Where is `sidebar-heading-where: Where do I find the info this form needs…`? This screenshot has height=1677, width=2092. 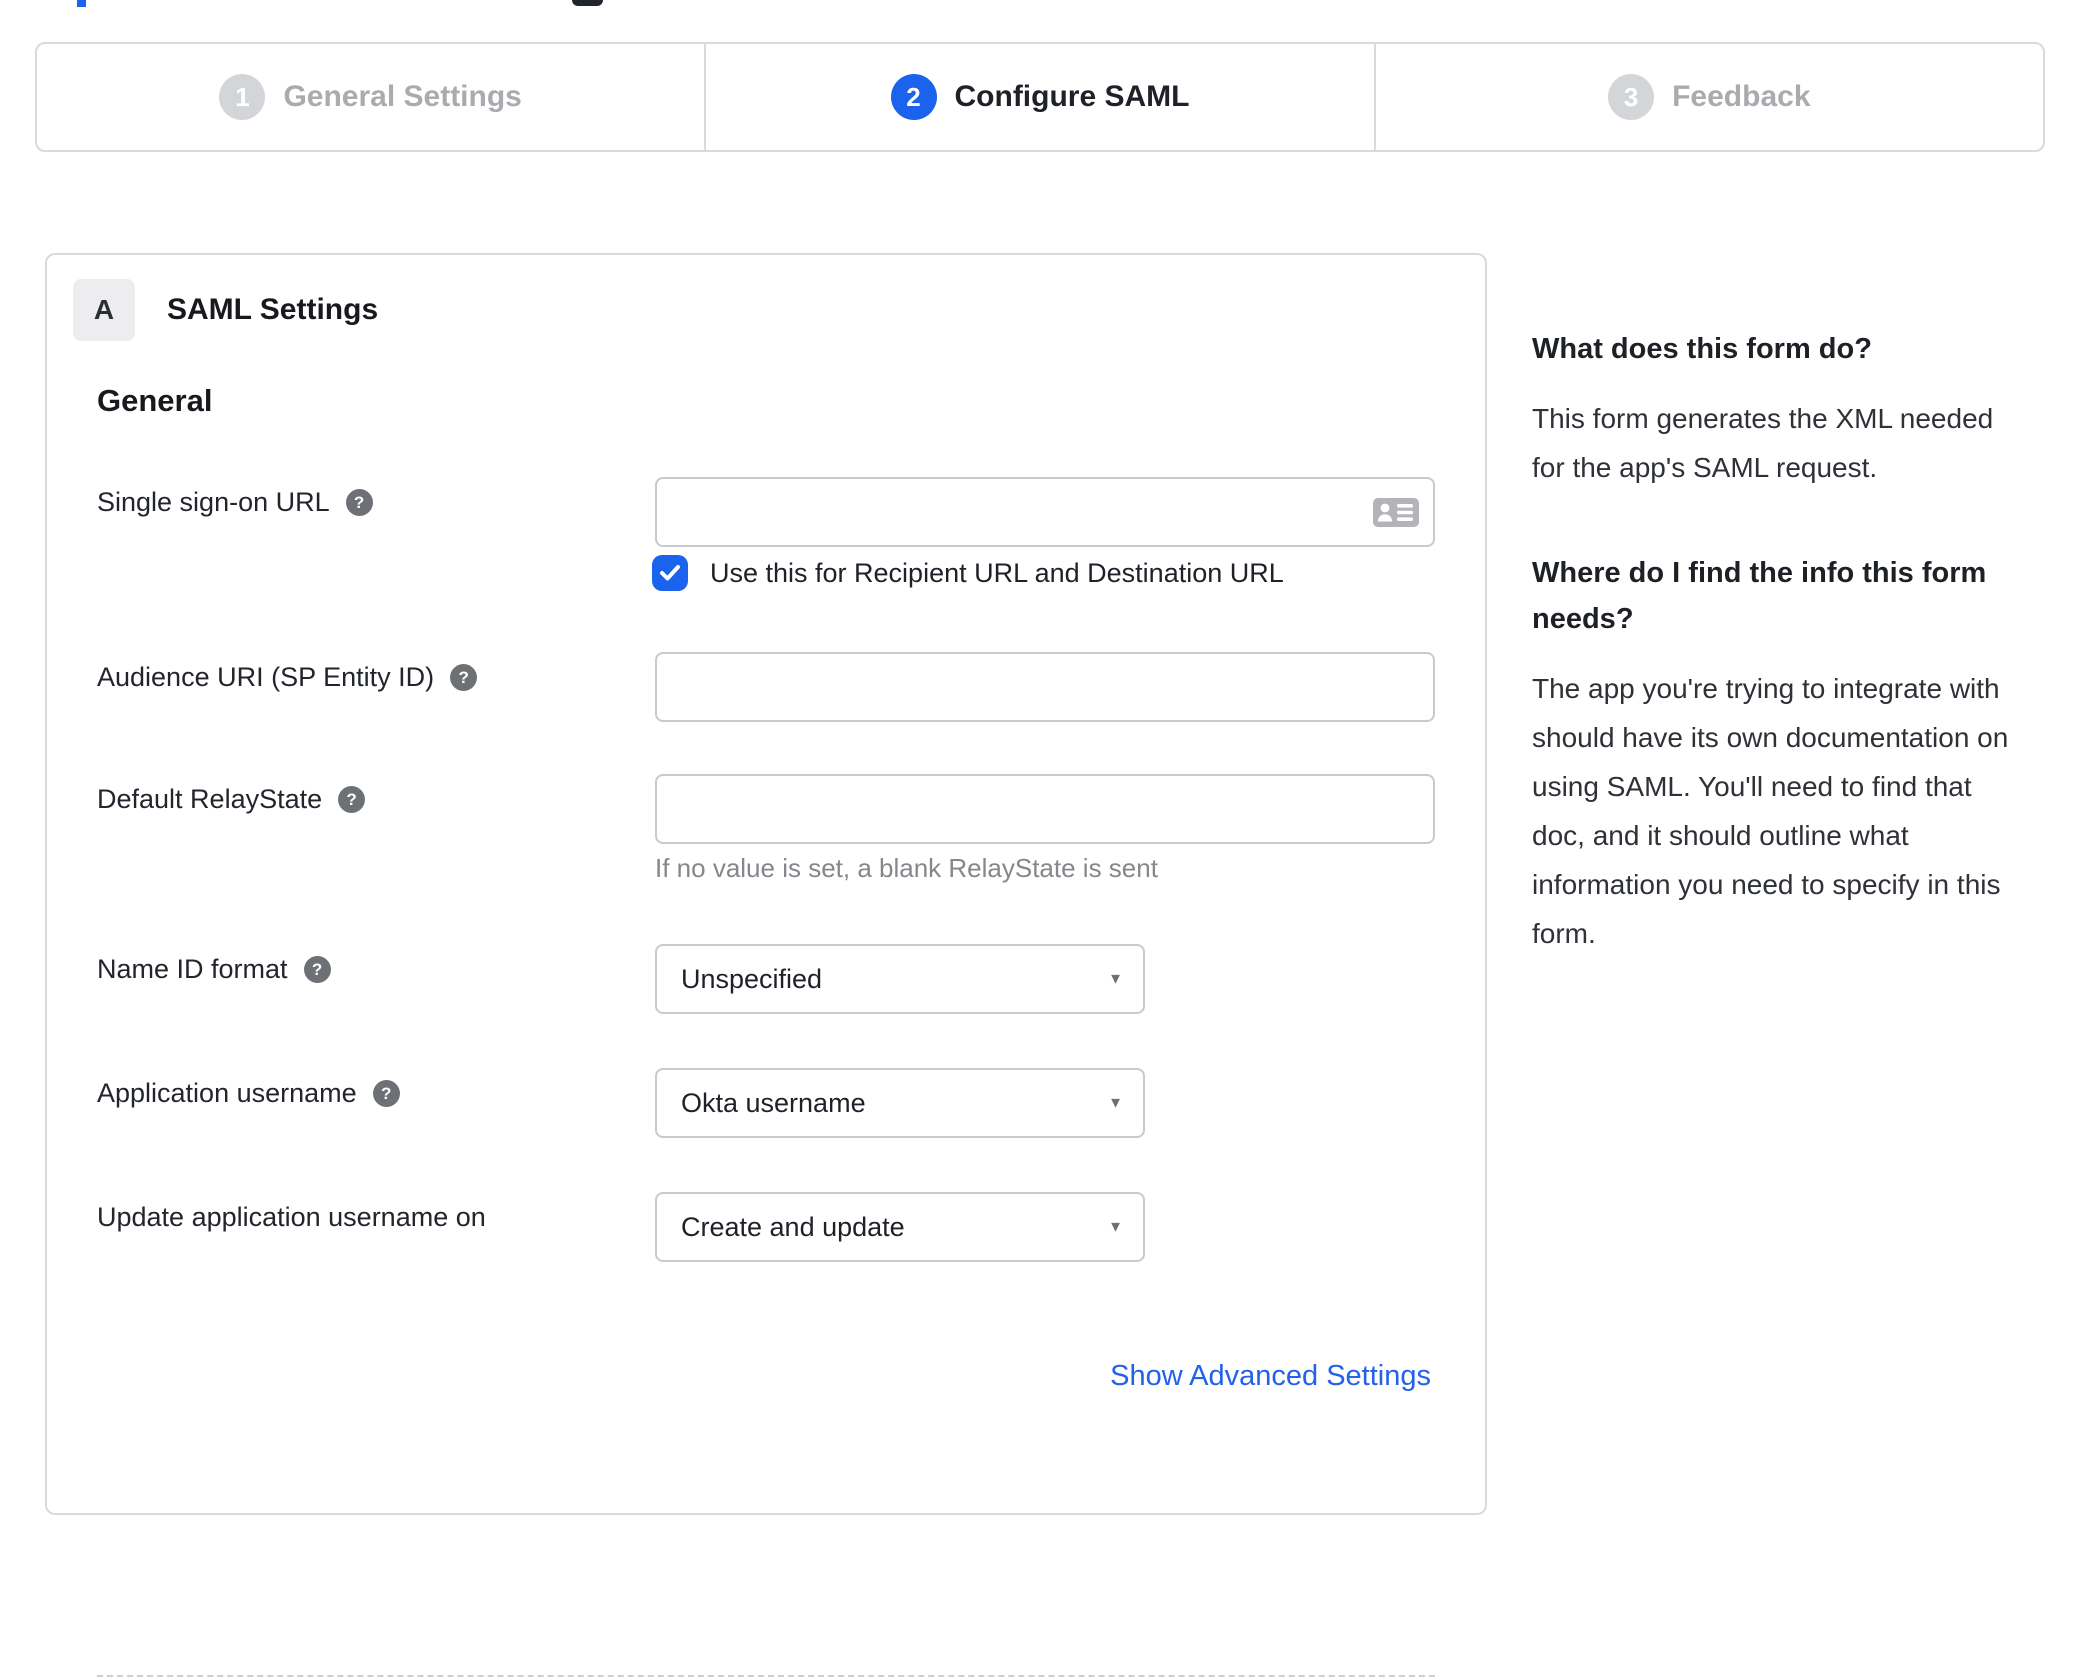
sidebar-heading-where: Where do I find the info this form needs… is located at coordinates (1759, 596).